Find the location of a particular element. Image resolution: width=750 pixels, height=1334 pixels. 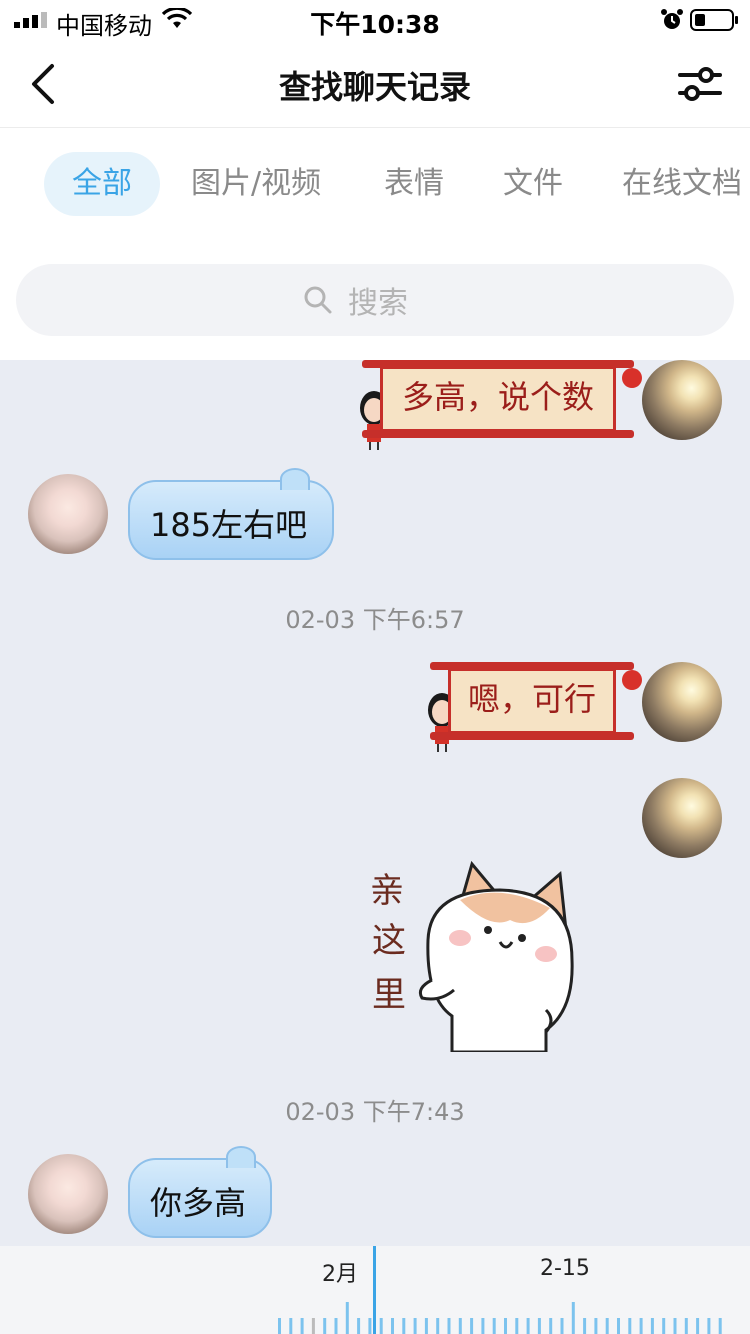

tab-images-videos: 图片/视频 is located at coordinates (256, 184).